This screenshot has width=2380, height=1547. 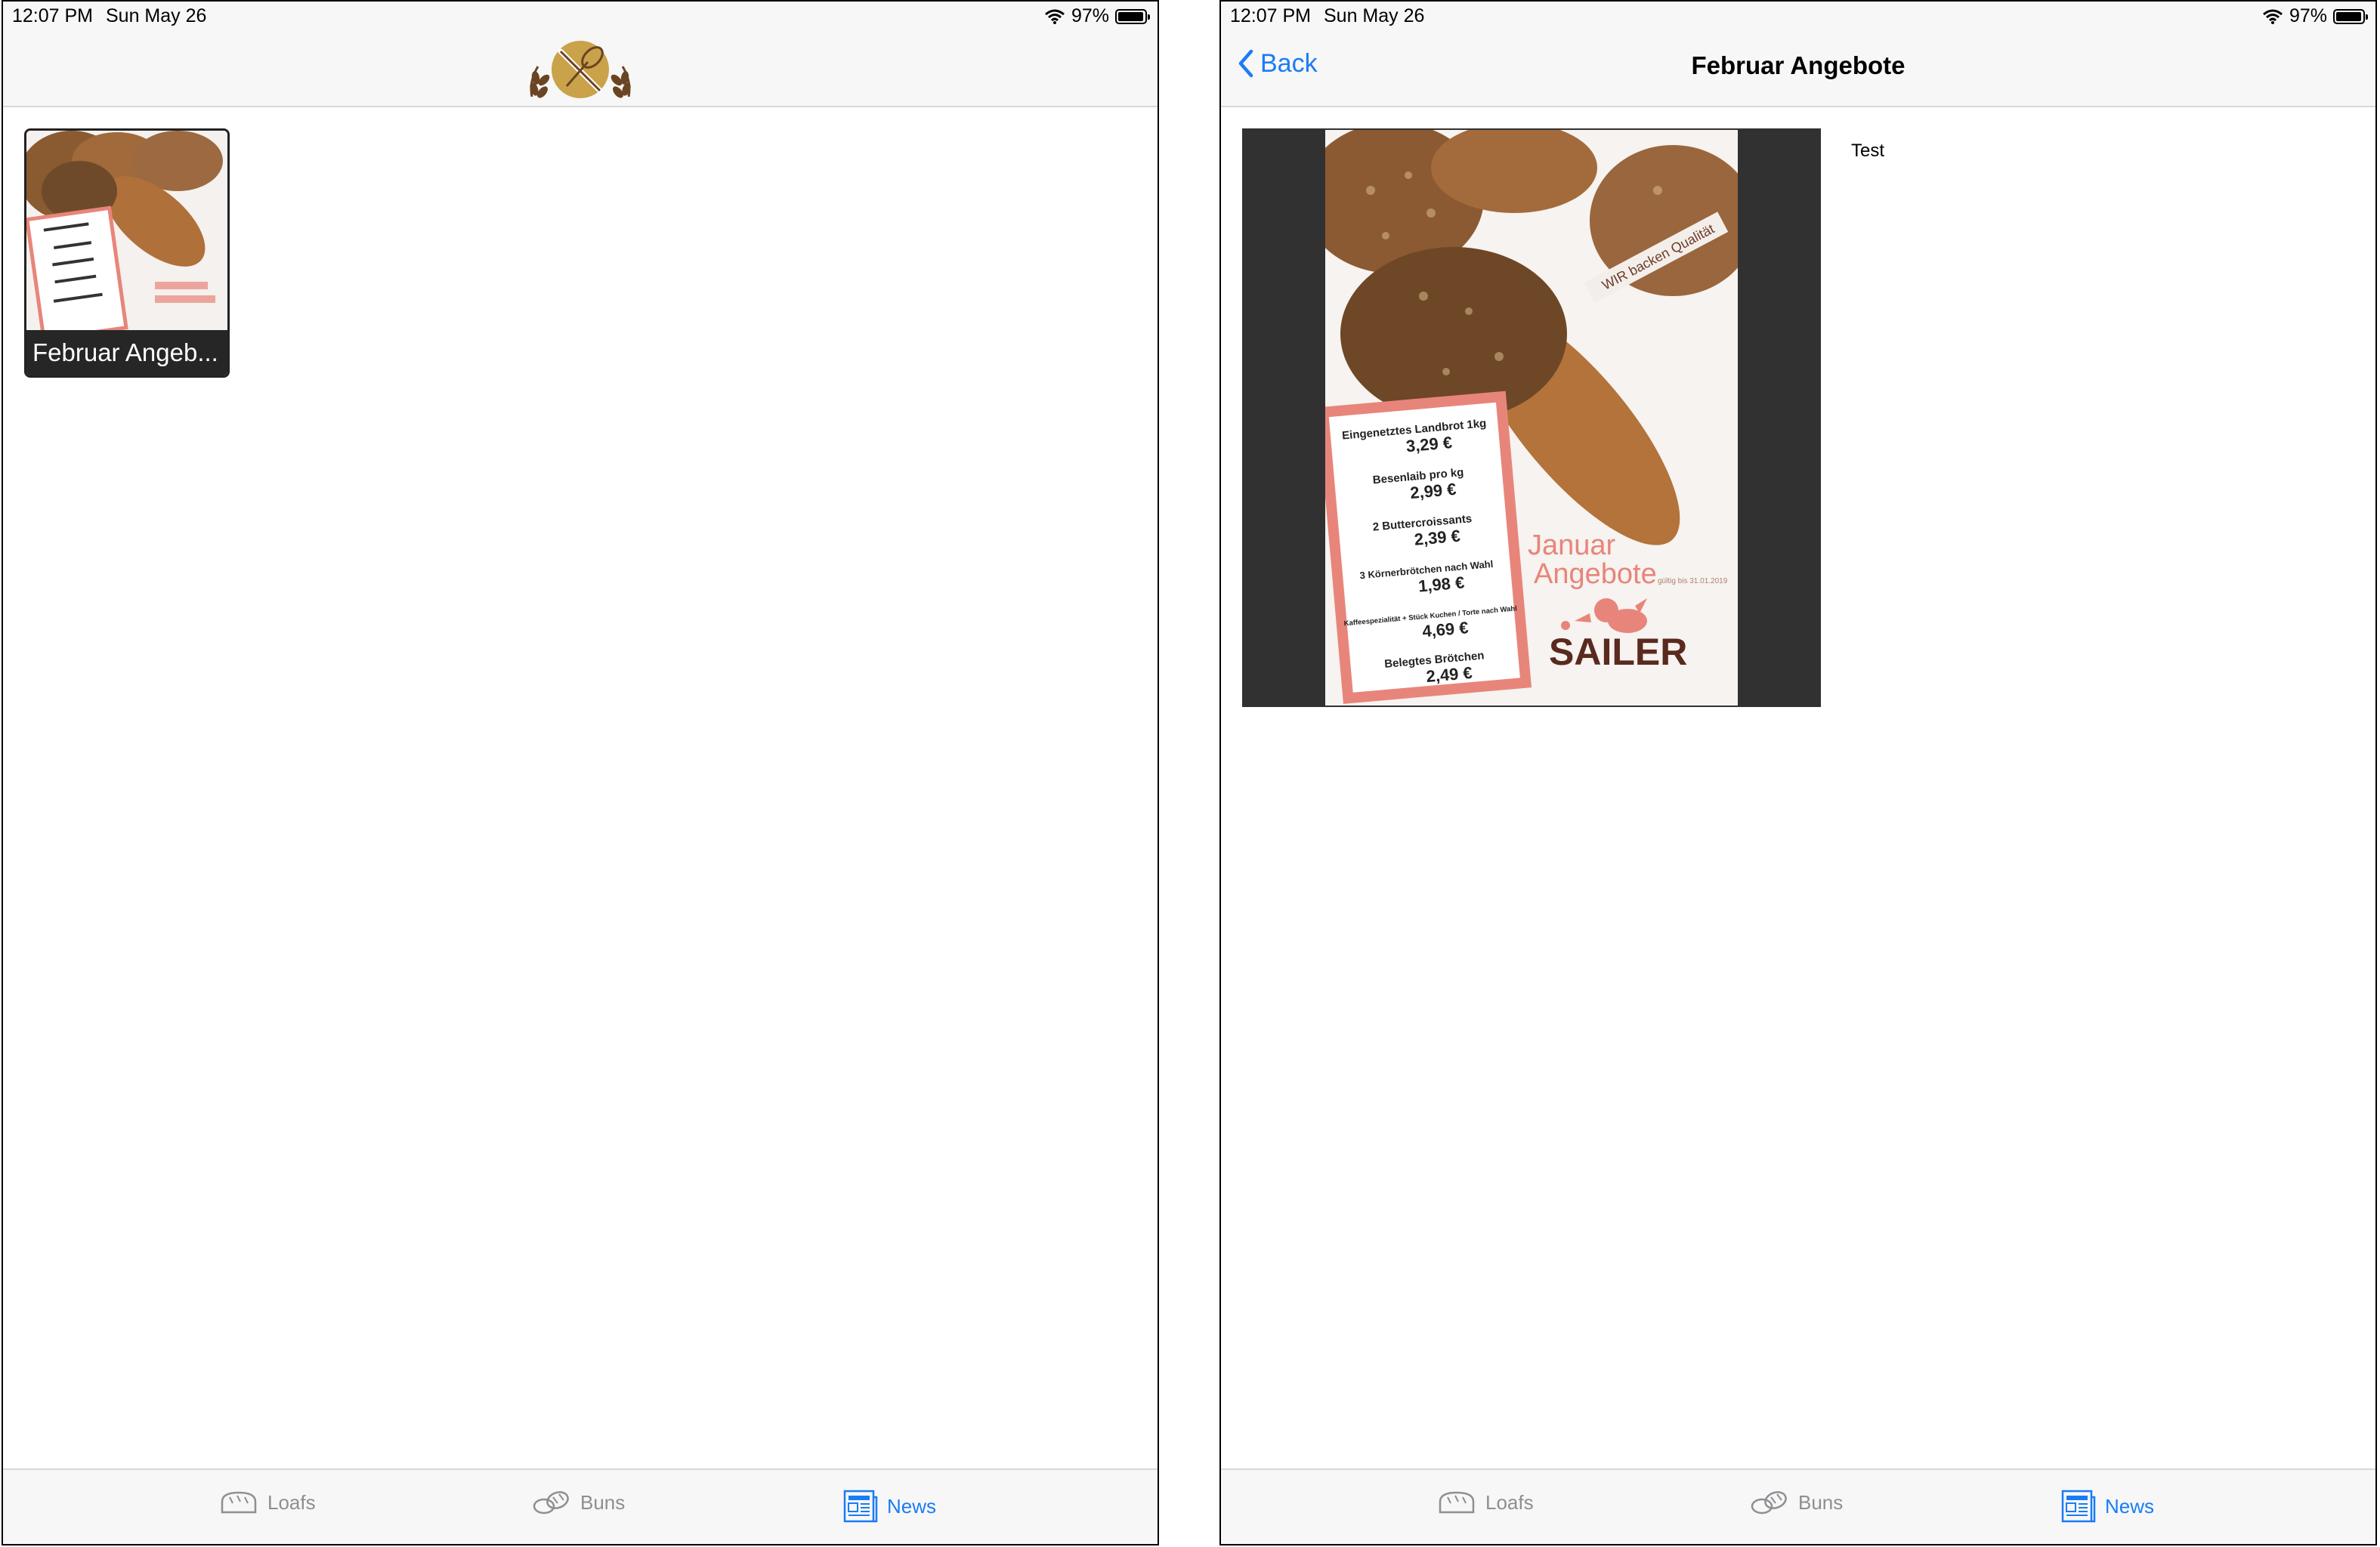 I want to click on svg-text: 1,98 €, so click(x=1441, y=584).